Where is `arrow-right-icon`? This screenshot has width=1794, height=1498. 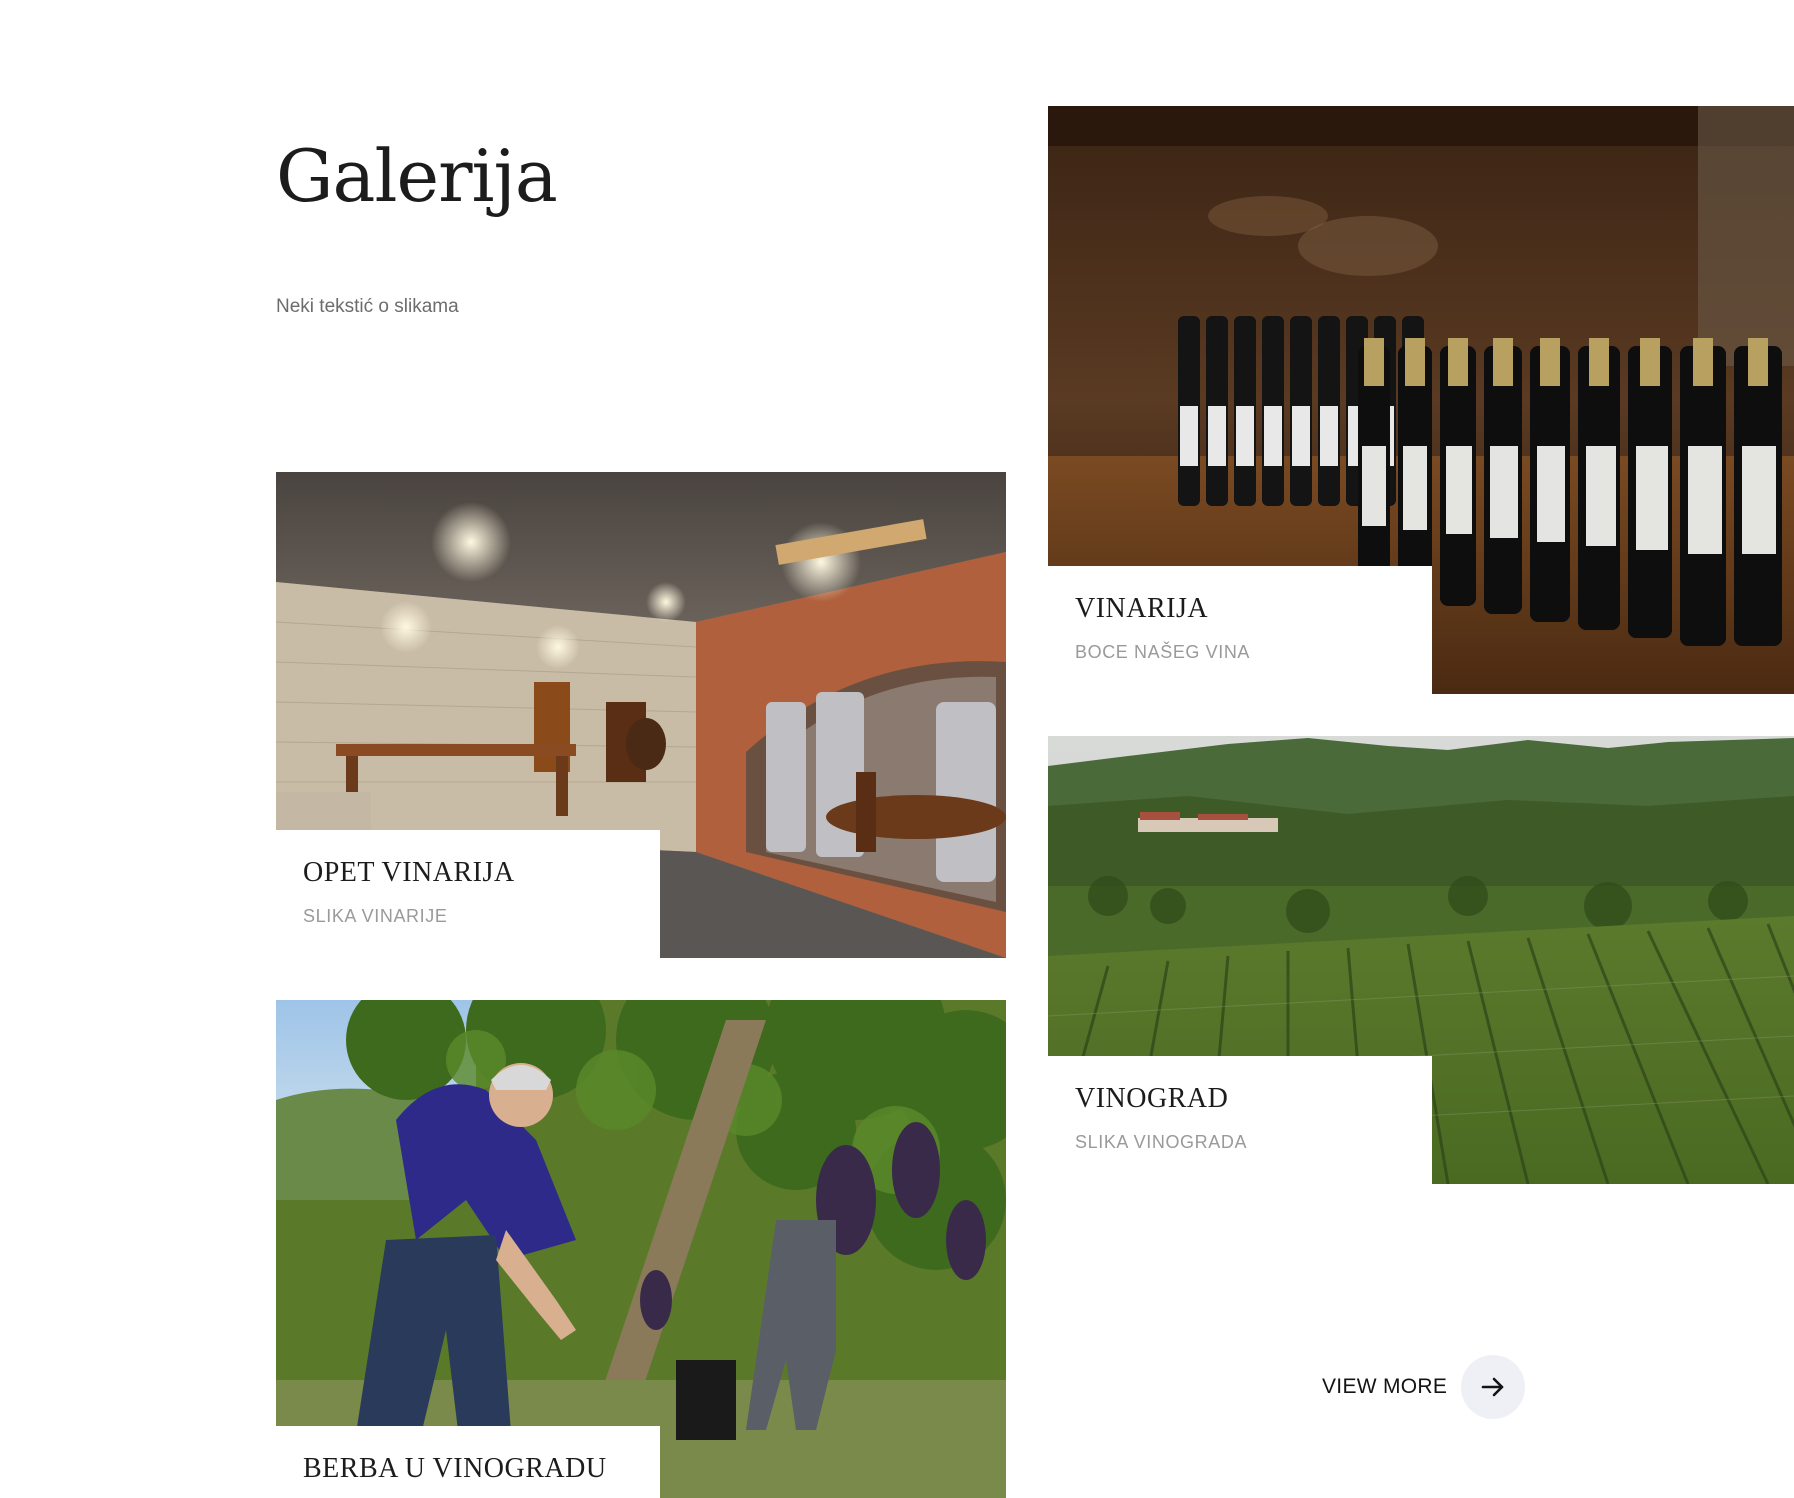
arrow-right-icon is located at coordinates (1493, 1387).